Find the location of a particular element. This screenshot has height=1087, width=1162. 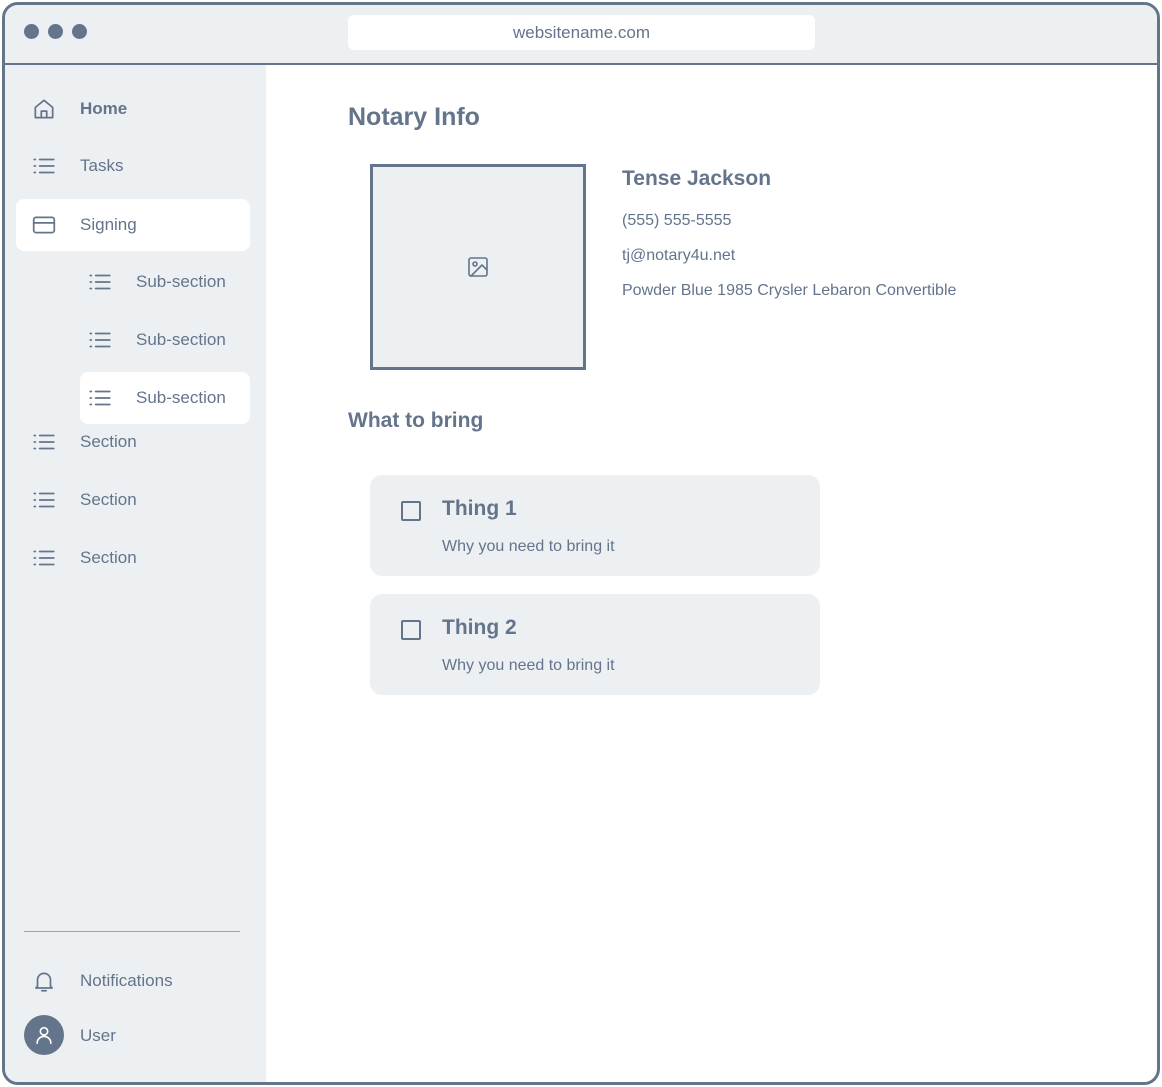

sidebar-item-tasks: Tasks is located at coordinates (133, 166).